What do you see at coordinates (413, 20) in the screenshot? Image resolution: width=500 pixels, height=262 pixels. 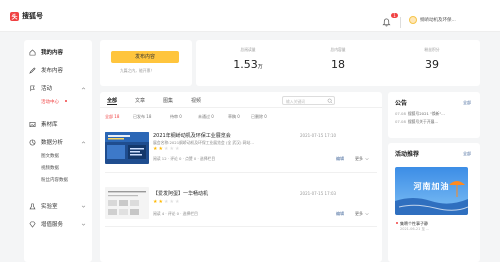 I see `avatar` at bounding box center [413, 20].